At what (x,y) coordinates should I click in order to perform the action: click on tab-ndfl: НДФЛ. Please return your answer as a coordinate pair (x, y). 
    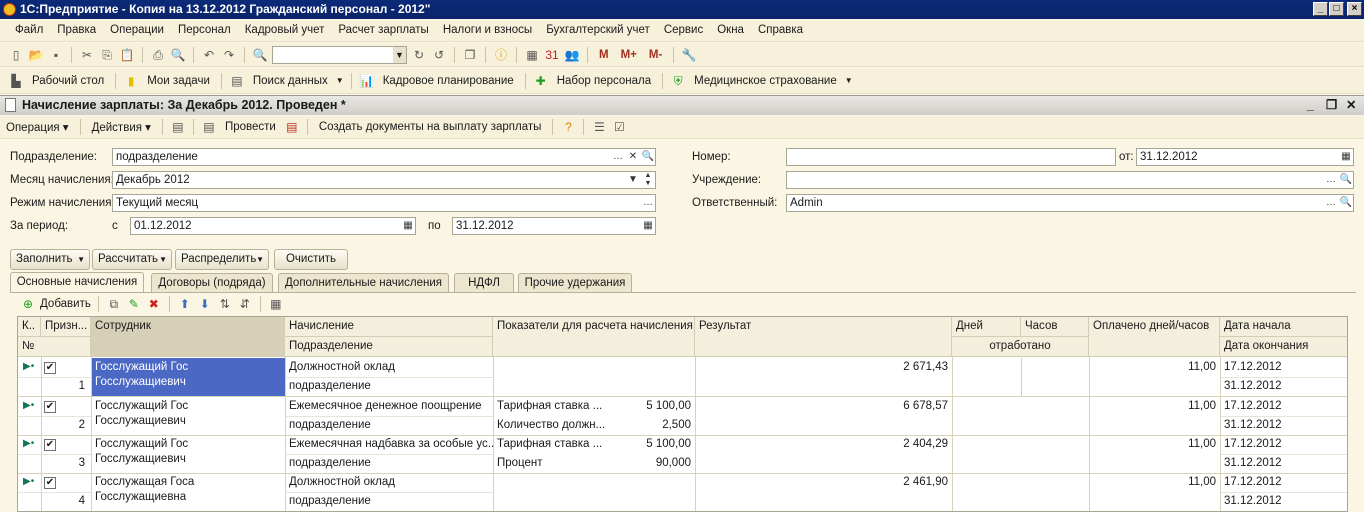
    Looking at the image, I should click on (484, 282).